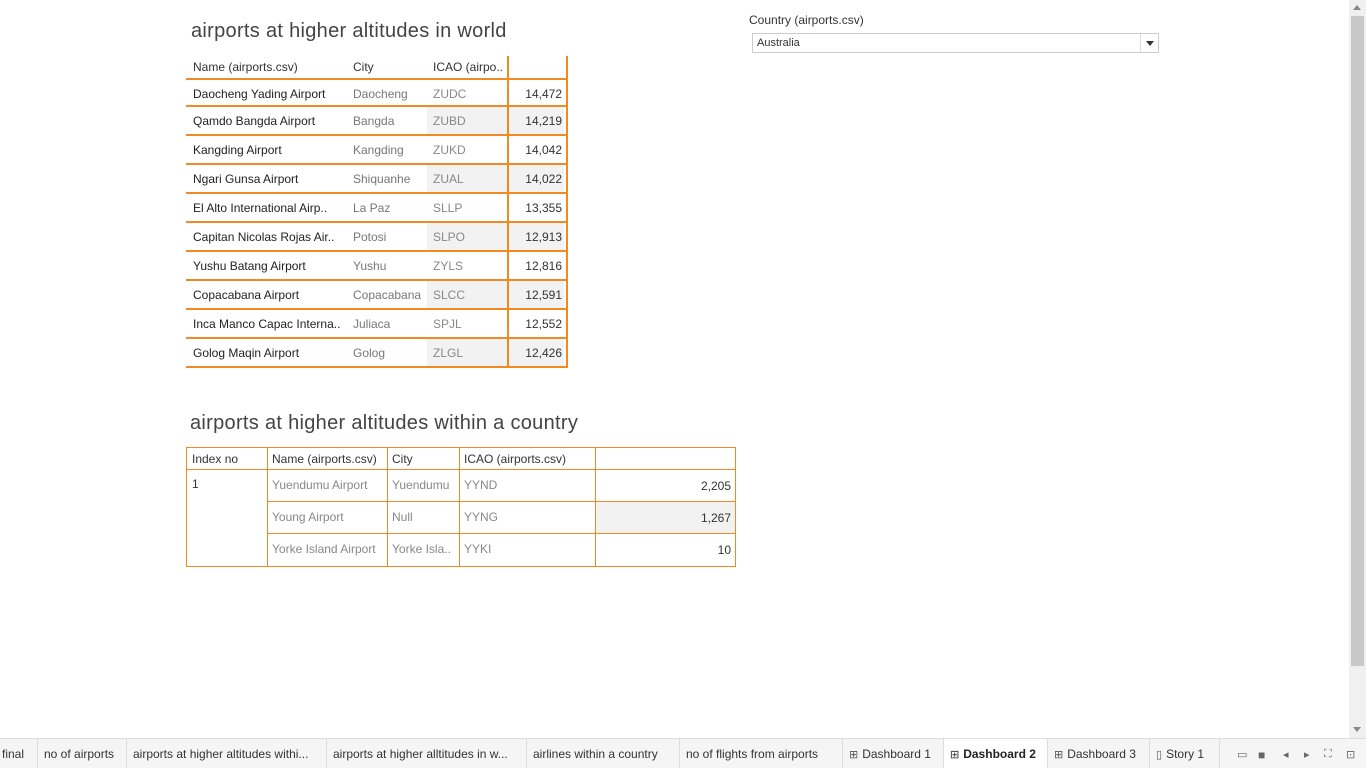 Image resolution: width=1366 pixels, height=768 pixels. What do you see at coordinates (1261, 755) in the screenshot?
I see `show-tabs-icon: ■` at bounding box center [1261, 755].